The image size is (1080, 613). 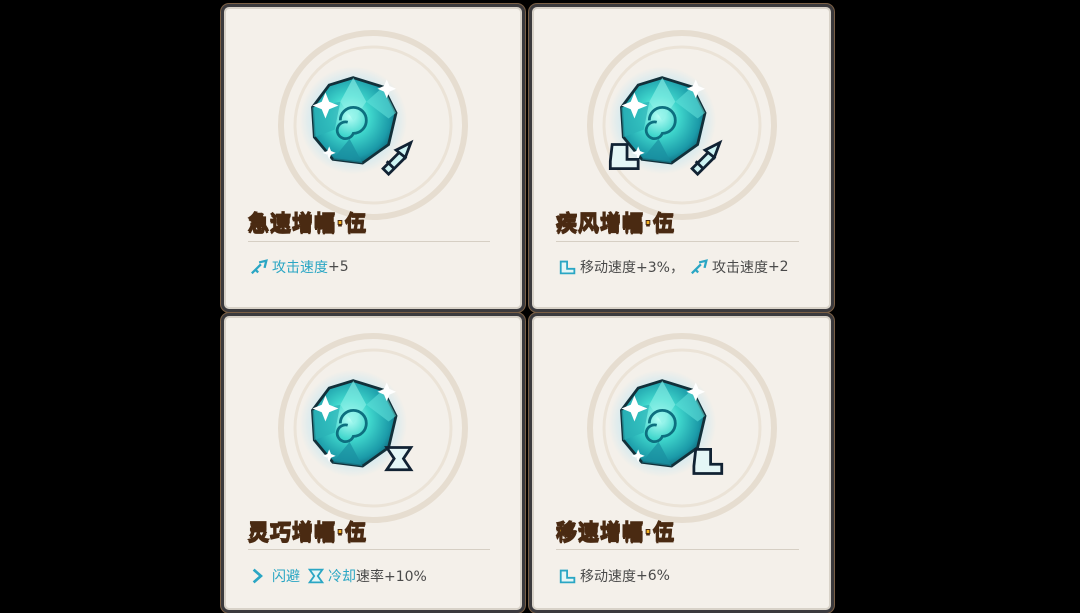 I want to click on boot-badge-icon, so click(x=707, y=461).